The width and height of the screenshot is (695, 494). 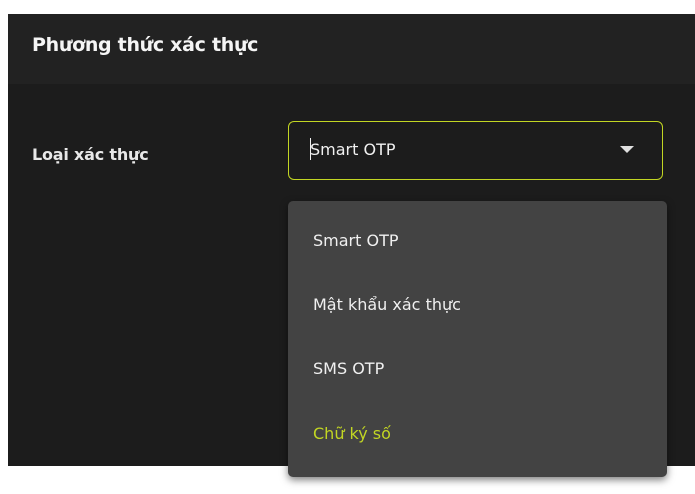 What do you see at coordinates (90, 154) in the screenshot?
I see `auth-type-label: Loại xác thực` at bounding box center [90, 154].